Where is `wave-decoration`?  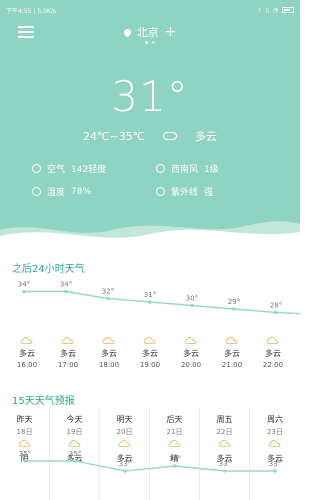 wave-decoration is located at coordinates (150, 234).